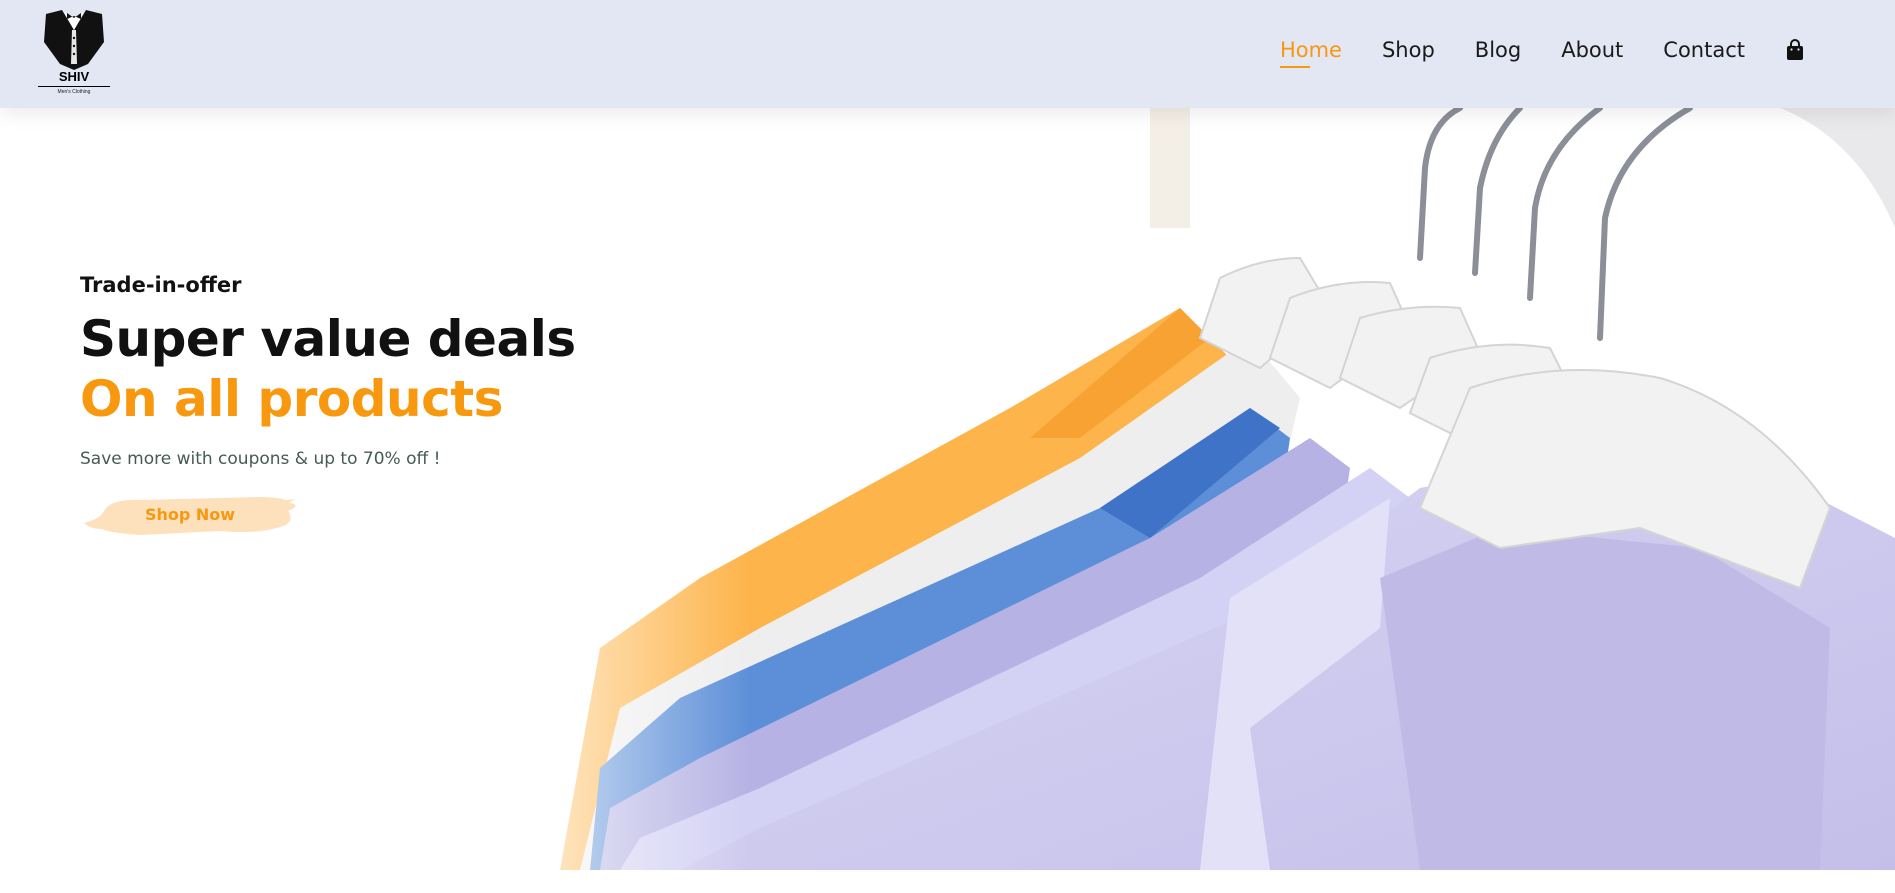 This screenshot has width=1895, height=893. I want to click on main-nav: Home Shop Blog About Contact, so click(1522, 50).